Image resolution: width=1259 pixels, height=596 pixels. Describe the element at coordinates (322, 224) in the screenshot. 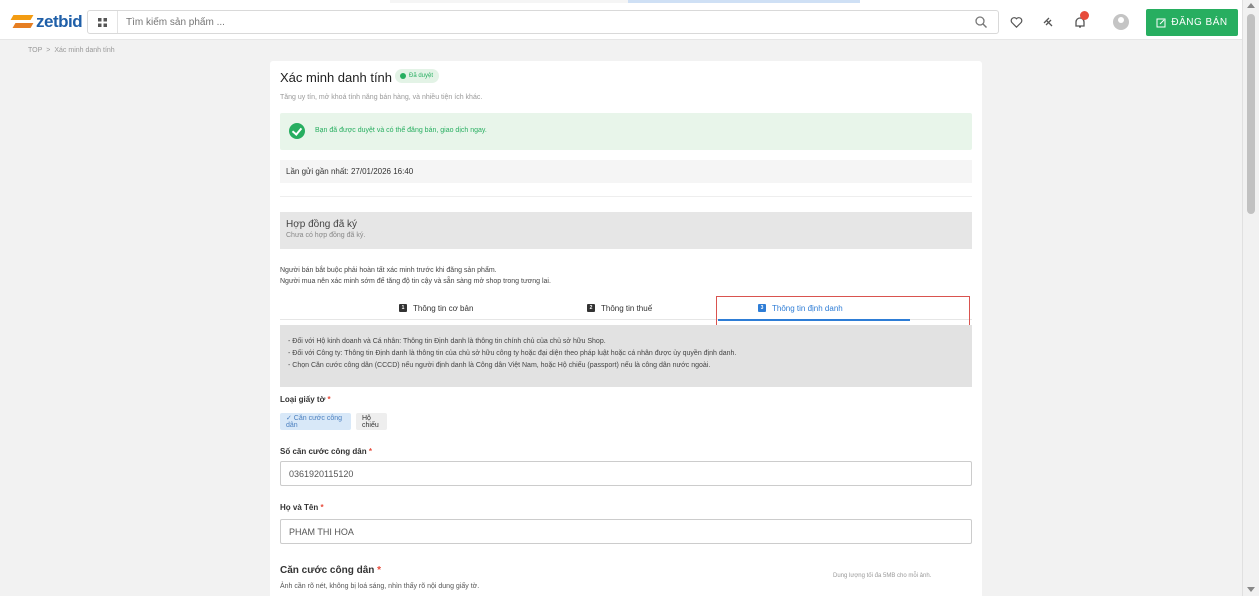

I see `contract-title: Hợp đồng đã ký` at that location.